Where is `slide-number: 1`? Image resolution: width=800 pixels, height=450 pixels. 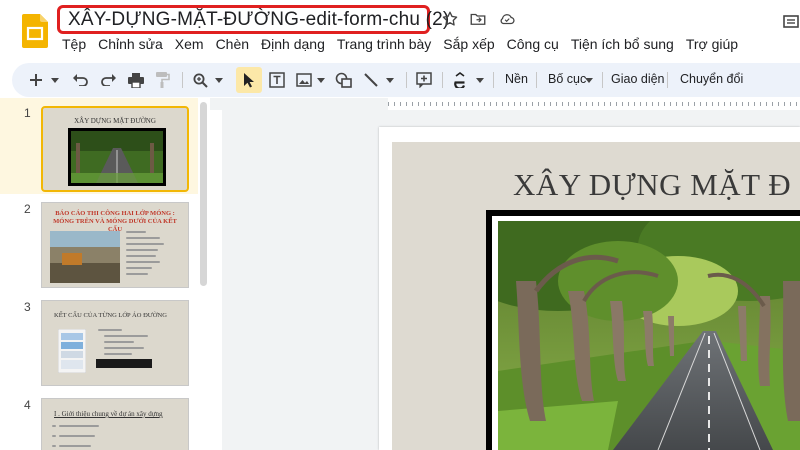 slide-number: 1 is located at coordinates (27, 113).